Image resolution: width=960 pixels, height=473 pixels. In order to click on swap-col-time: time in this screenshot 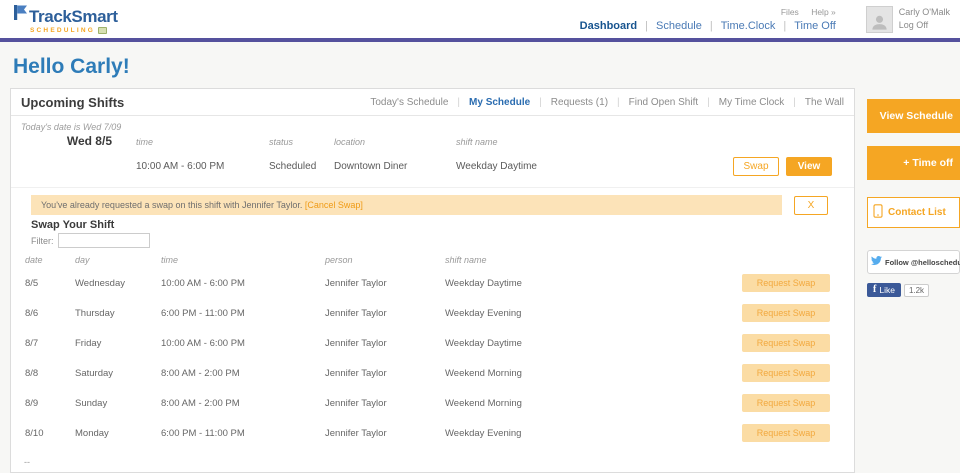, I will do `click(170, 260)`.